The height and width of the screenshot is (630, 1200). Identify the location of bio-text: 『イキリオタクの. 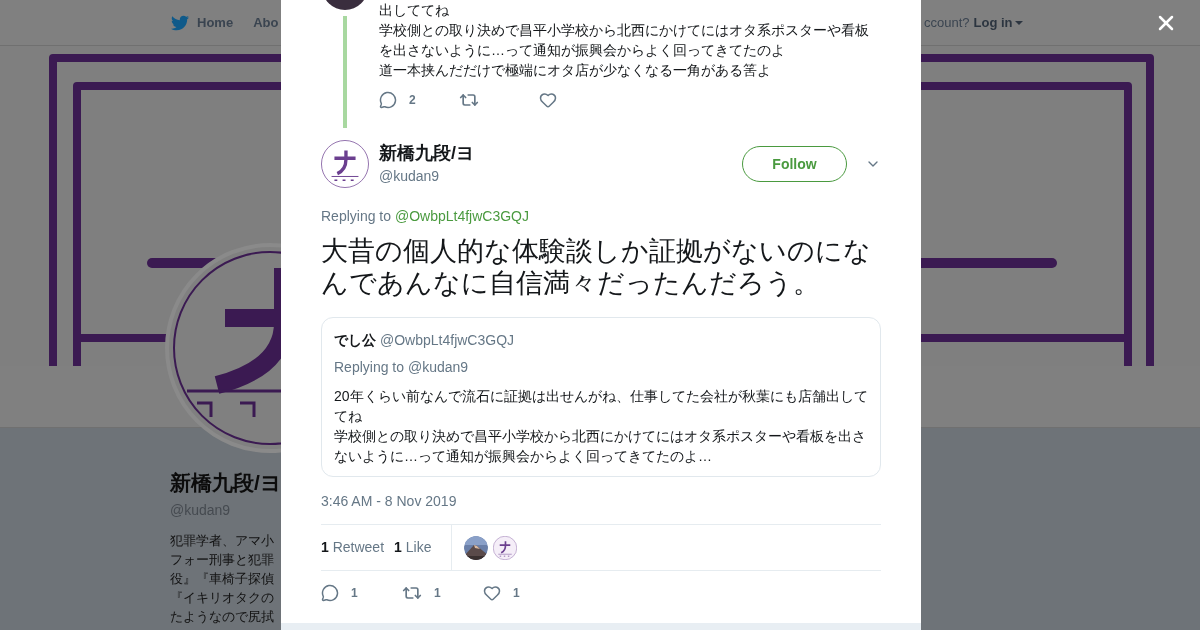
(222, 598).